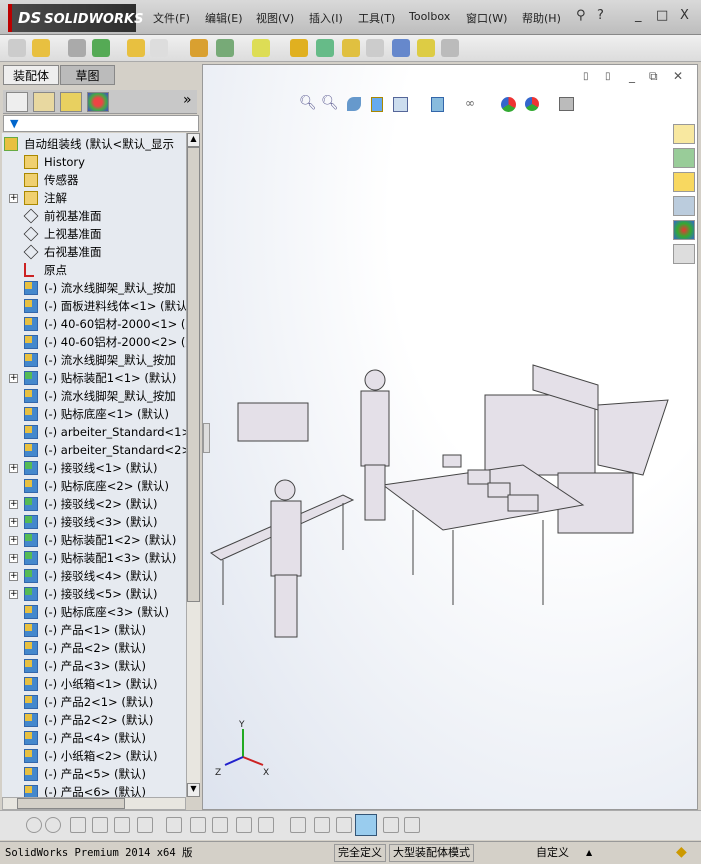 This screenshot has width=701, height=864. I want to click on restore-button: □, so click(662, 15).